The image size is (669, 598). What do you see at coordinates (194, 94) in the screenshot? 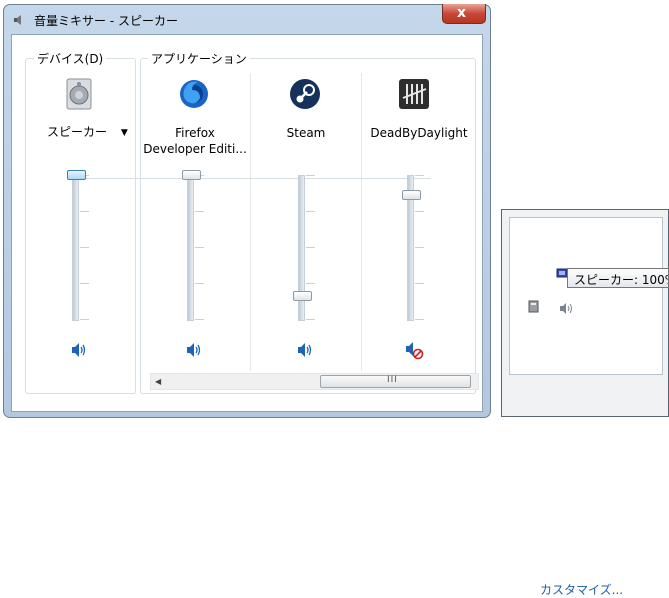
I see `firefox-icon` at bounding box center [194, 94].